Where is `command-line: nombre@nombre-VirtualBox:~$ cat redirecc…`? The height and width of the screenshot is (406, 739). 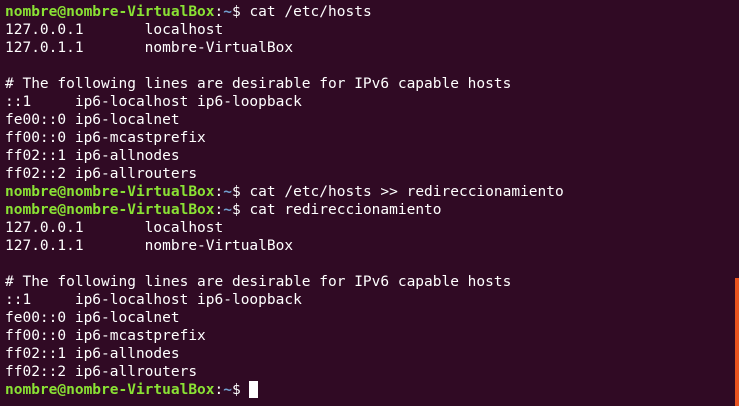 command-line: nombre@nombre-VirtualBox:~$ cat redirecc… is located at coordinates (367, 210).